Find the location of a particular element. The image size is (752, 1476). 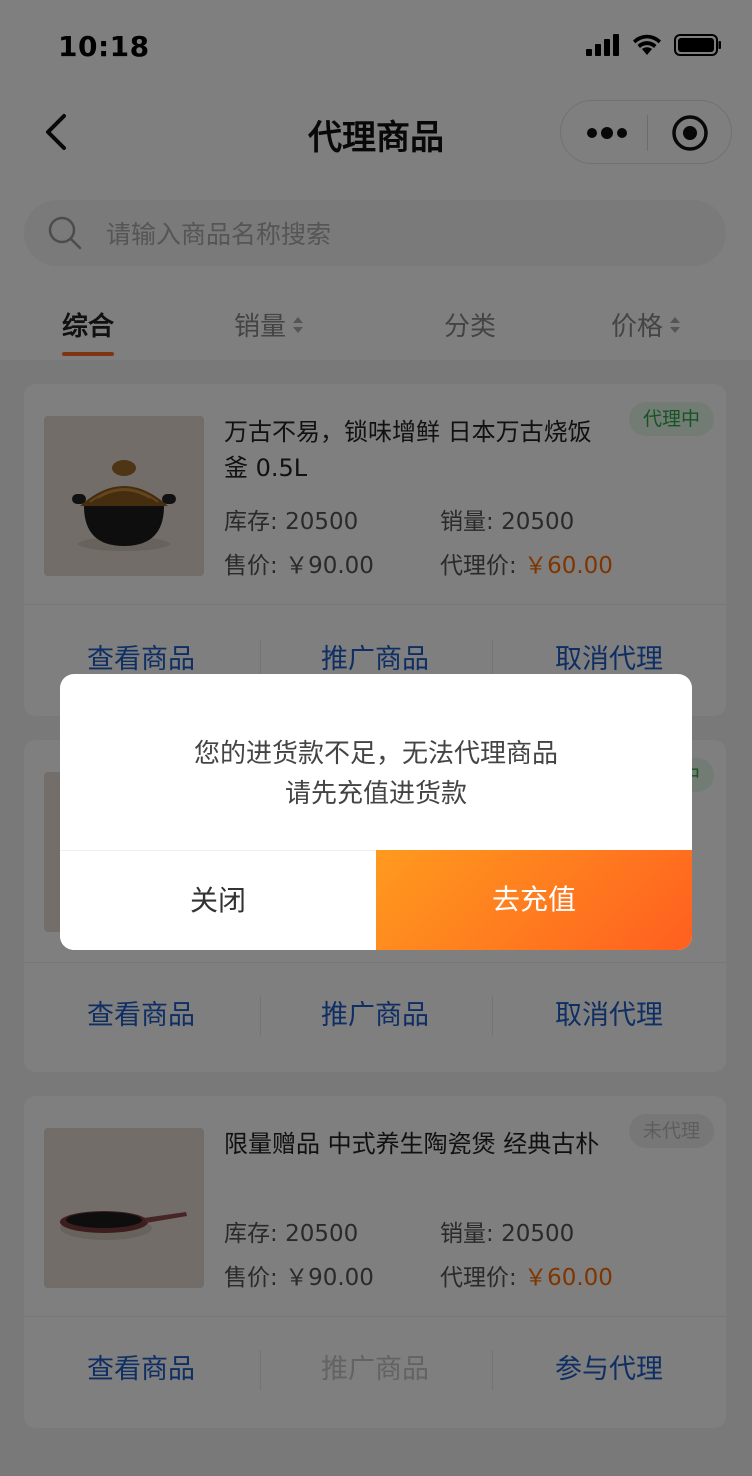

close-button: 关闭 is located at coordinates (218, 900).